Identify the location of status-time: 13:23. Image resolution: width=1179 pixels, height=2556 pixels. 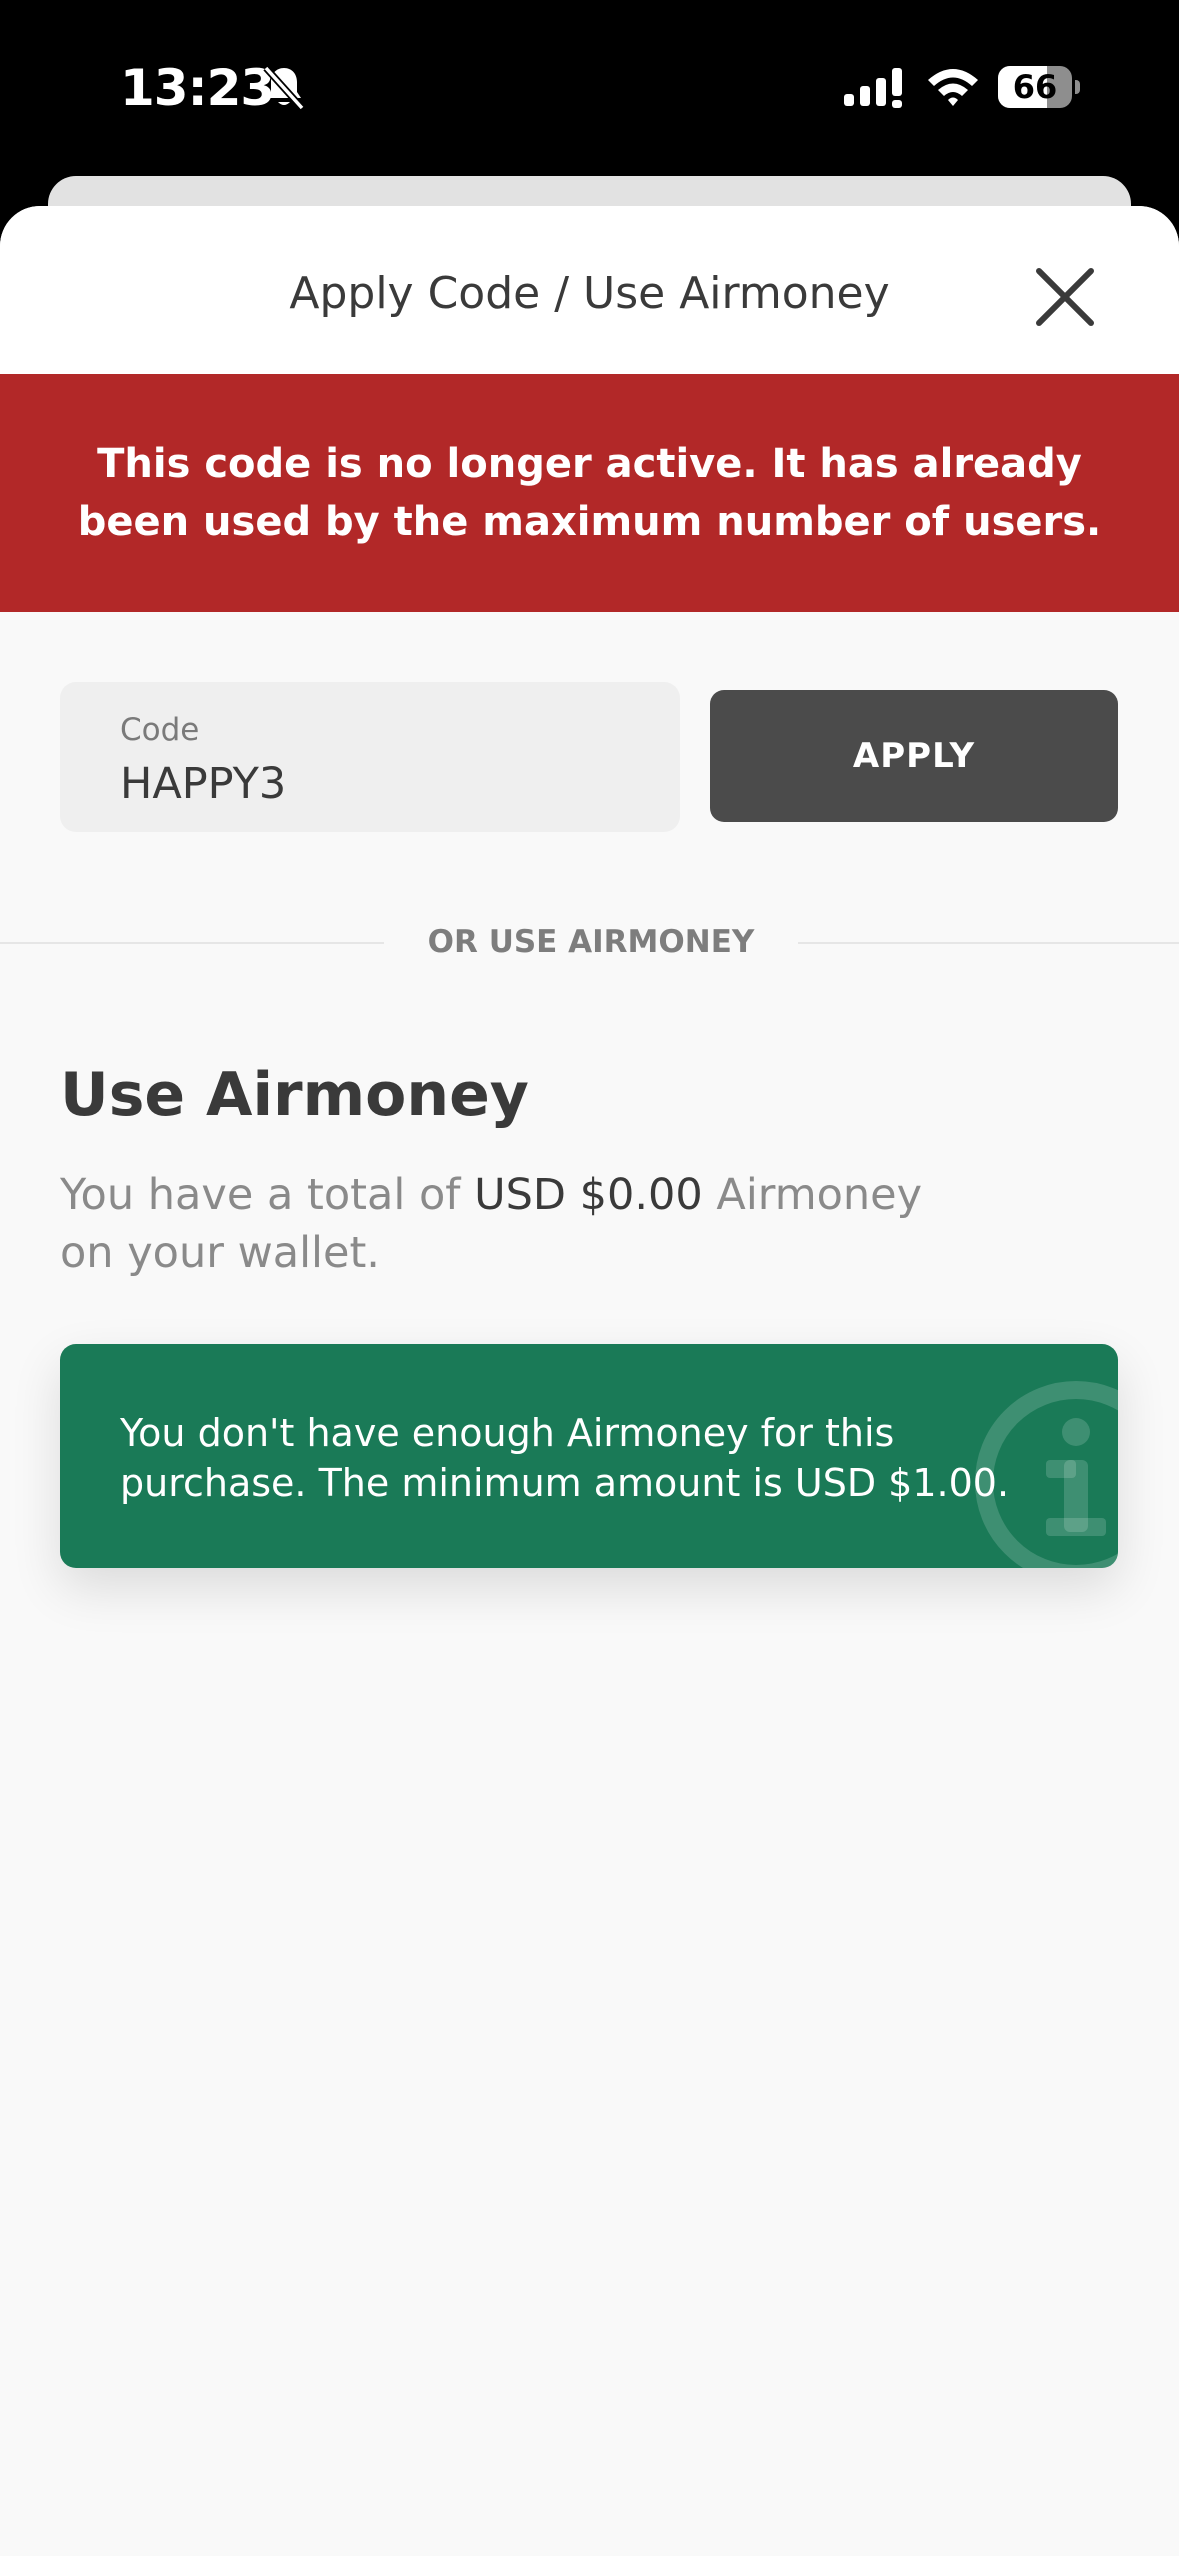
(197, 88).